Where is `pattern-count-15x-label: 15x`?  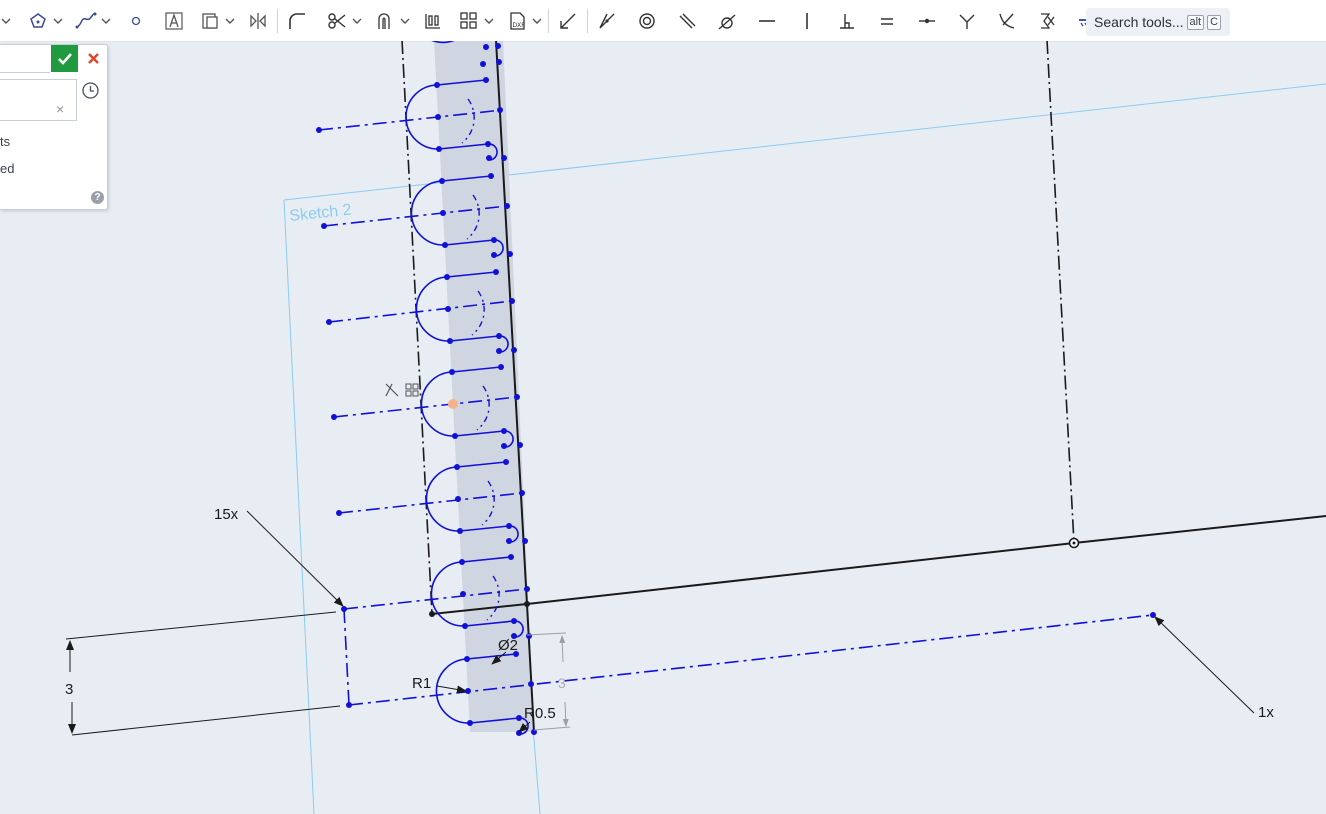
pattern-count-15x-label: 15x is located at coordinates (226, 514).